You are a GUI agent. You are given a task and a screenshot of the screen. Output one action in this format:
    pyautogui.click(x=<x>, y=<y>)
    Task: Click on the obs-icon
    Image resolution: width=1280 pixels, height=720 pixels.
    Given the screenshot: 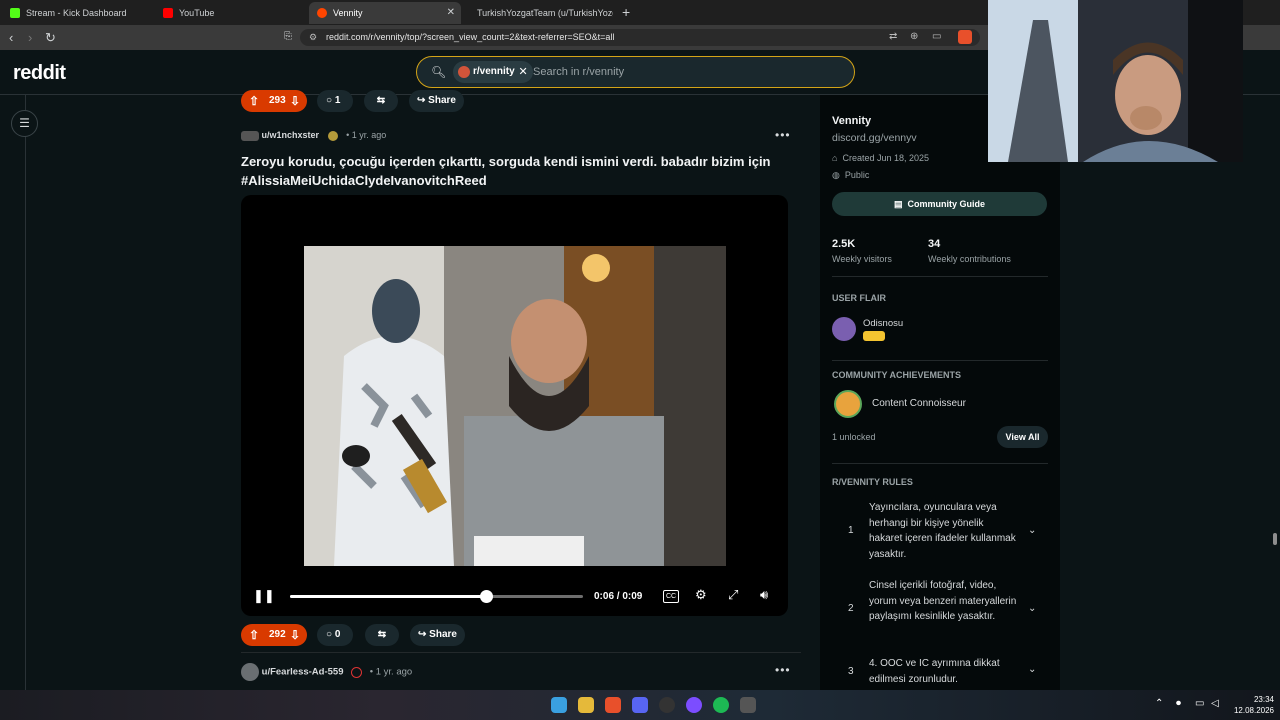 What is the action you would take?
    pyautogui.click(x=667, y=705)
    